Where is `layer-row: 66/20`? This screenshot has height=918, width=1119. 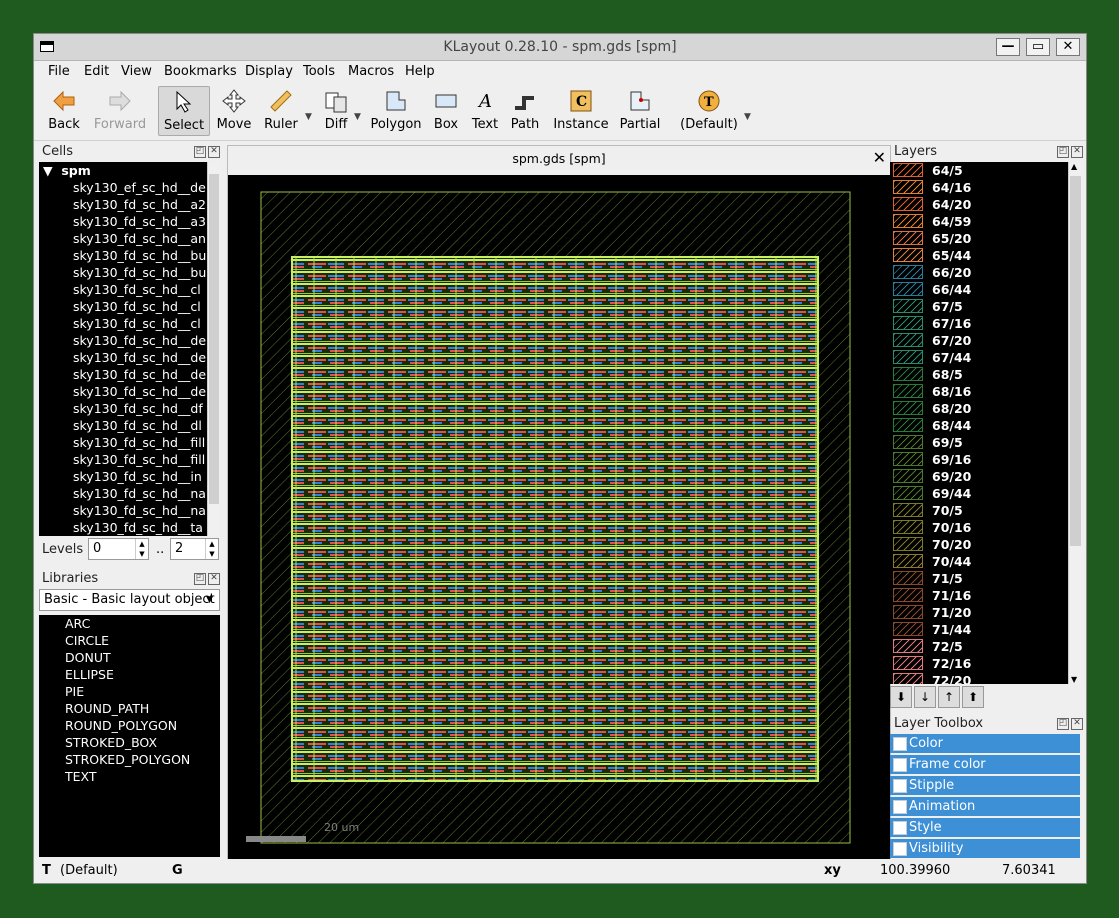
layer-row: 66/20 is located at coordinates (979, 272).